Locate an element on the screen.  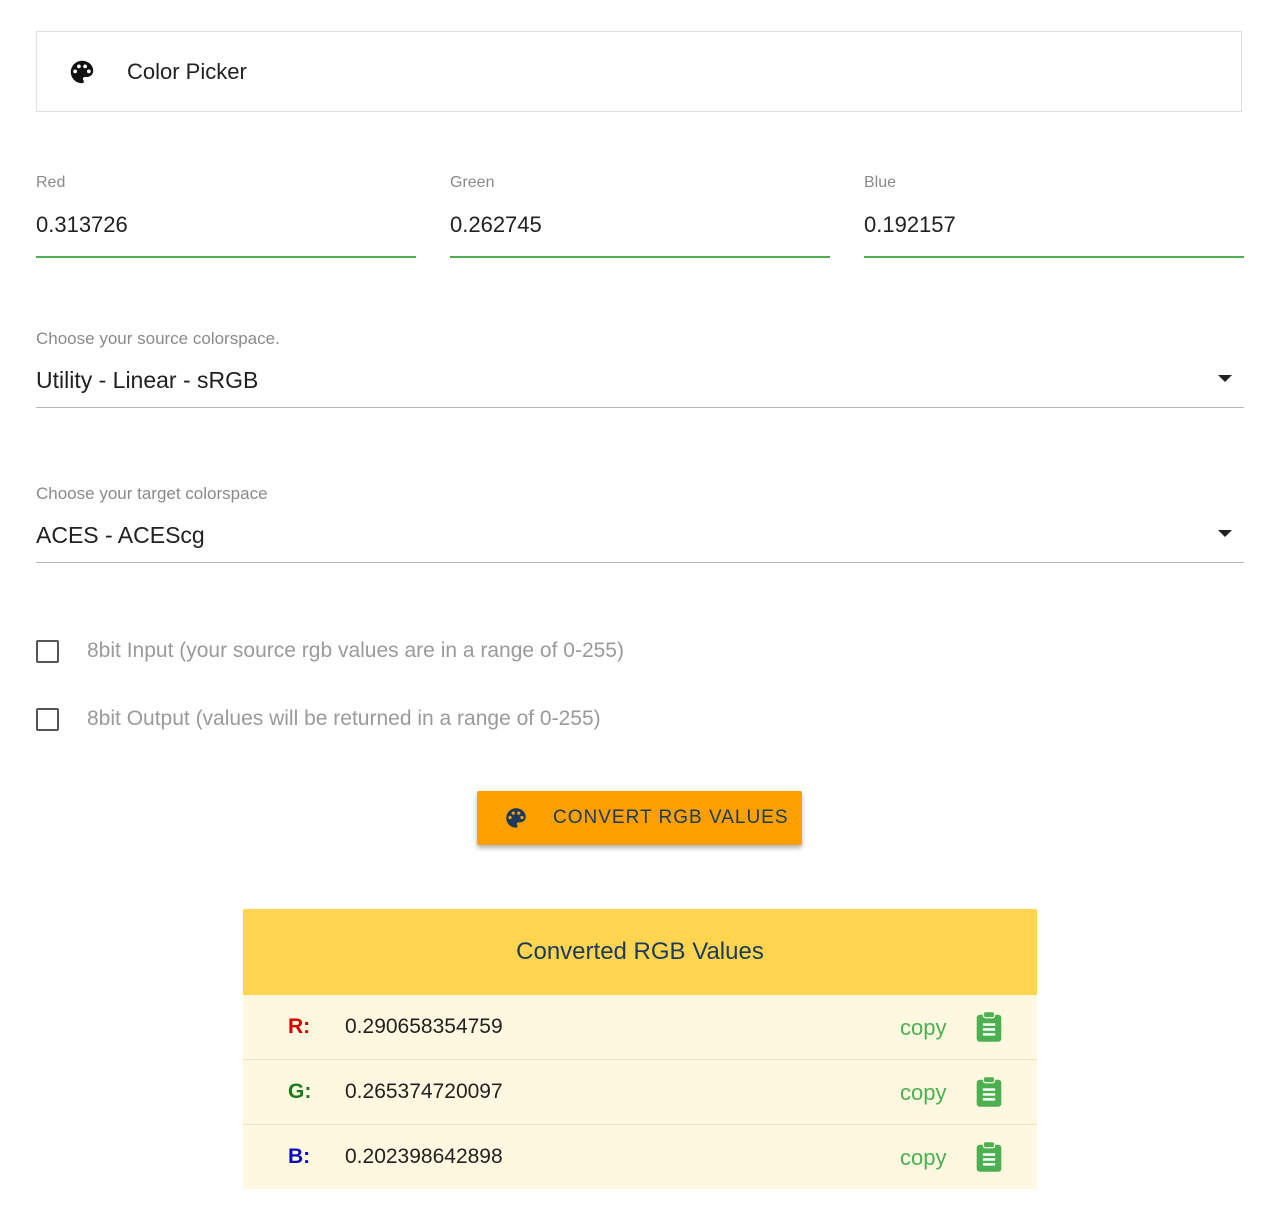
result-value-r: 0.290658354759 is located at coordinates (424, 1026).